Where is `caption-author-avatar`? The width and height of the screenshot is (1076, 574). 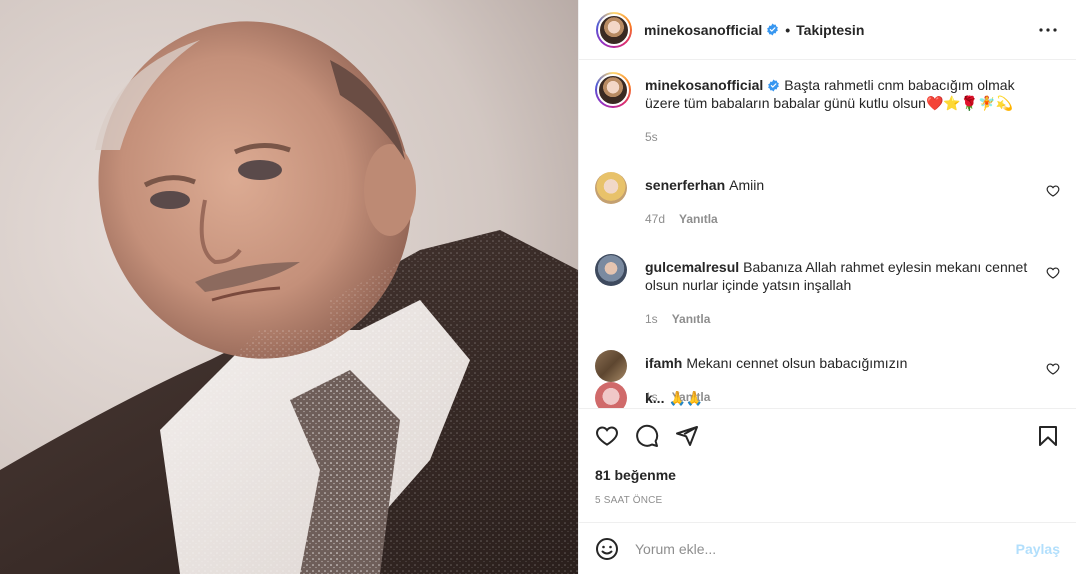 caption-author-avatar is located at coordinates (613, 90).